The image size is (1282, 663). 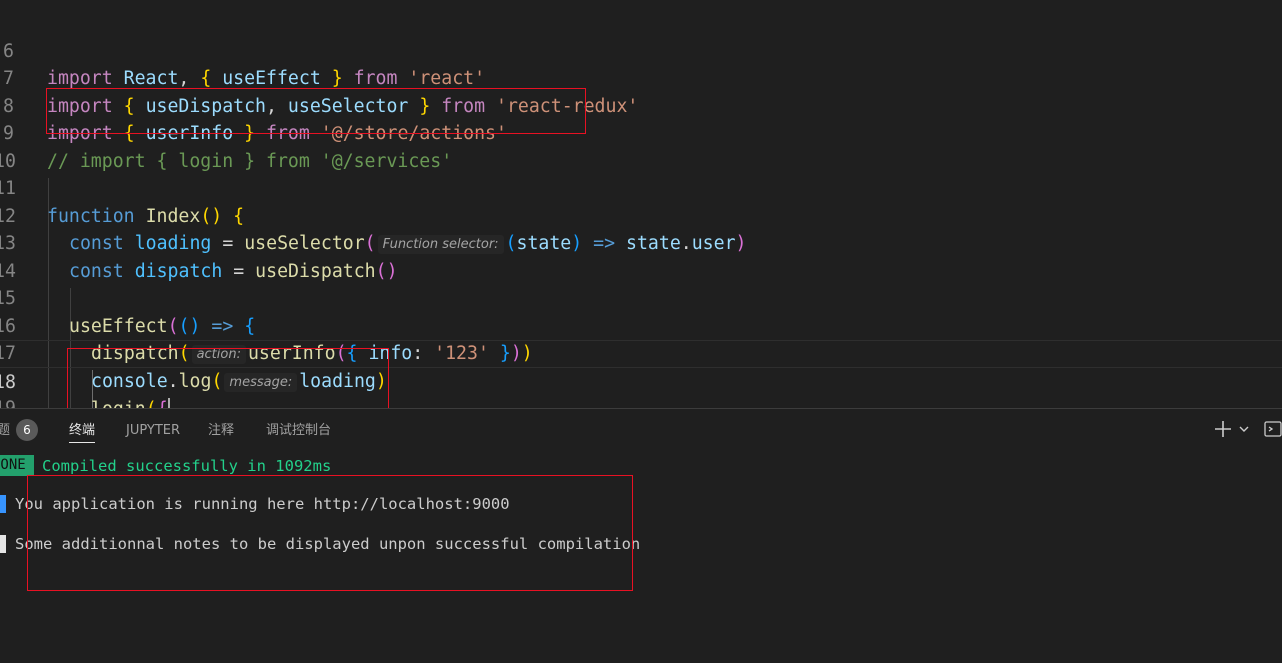 I want to click on tab-label: 终端, so click(x=82, y=430).